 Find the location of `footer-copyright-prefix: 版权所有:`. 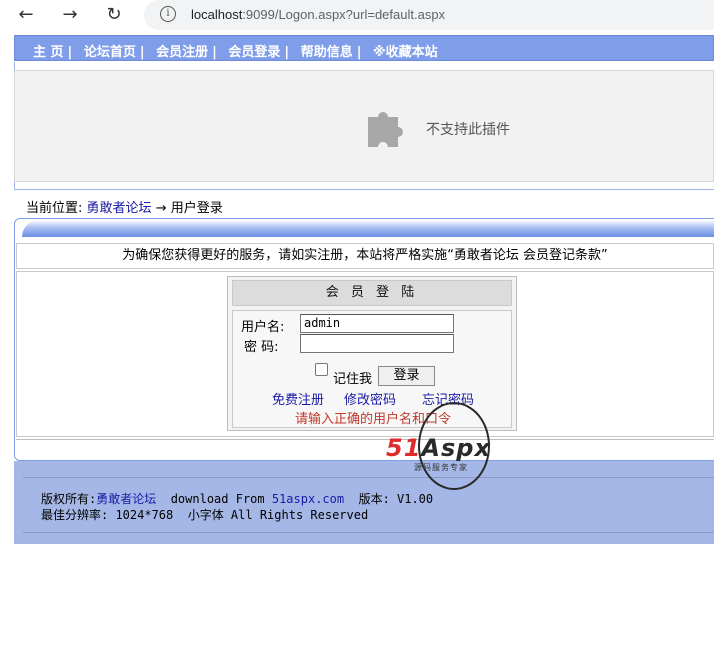

footer-copyright-prefix: 版权所有: is located at coordinates (69, 499).